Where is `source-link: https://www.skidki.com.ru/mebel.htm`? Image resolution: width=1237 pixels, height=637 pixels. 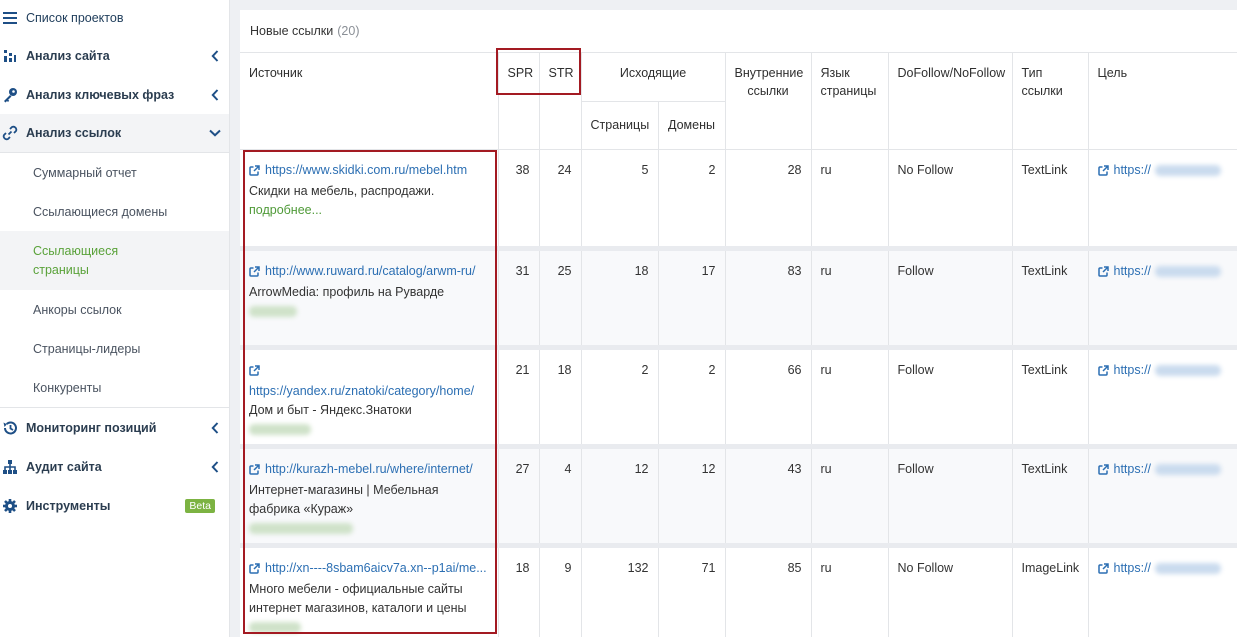 source-link: https://www.skidki.com.ru/mebel.htm is located at coordinates (369, 171).